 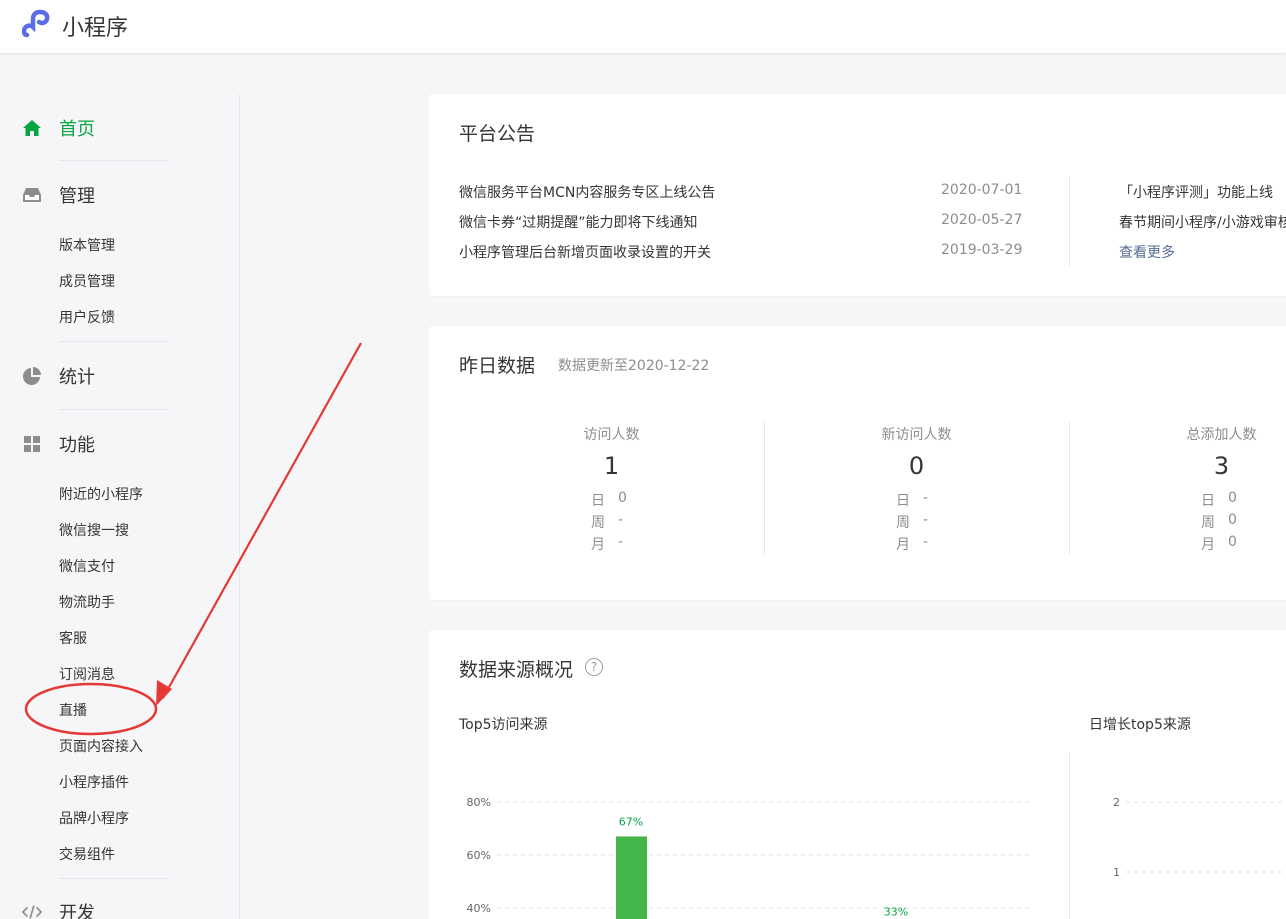 I want to click on nav-stats: 统计, so click(x=120, y=375).